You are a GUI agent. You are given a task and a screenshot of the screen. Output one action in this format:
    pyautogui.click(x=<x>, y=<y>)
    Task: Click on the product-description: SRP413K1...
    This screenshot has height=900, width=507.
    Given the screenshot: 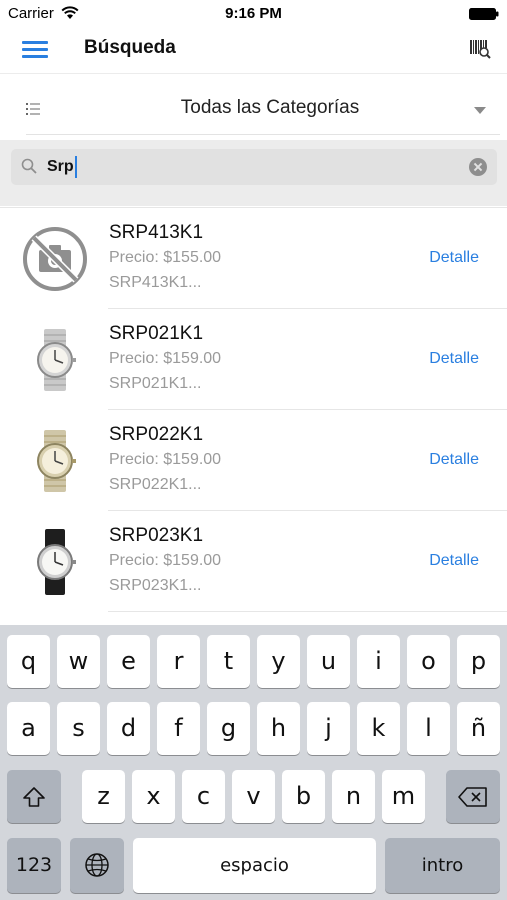 What is the action you would take?
    pyautogui.click(x=155, y=282)
    